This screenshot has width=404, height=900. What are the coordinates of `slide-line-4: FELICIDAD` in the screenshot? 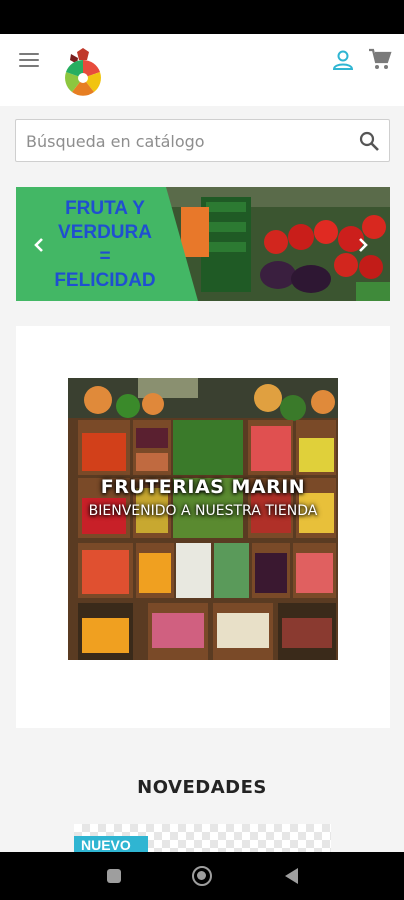 It's located at (105, 280).